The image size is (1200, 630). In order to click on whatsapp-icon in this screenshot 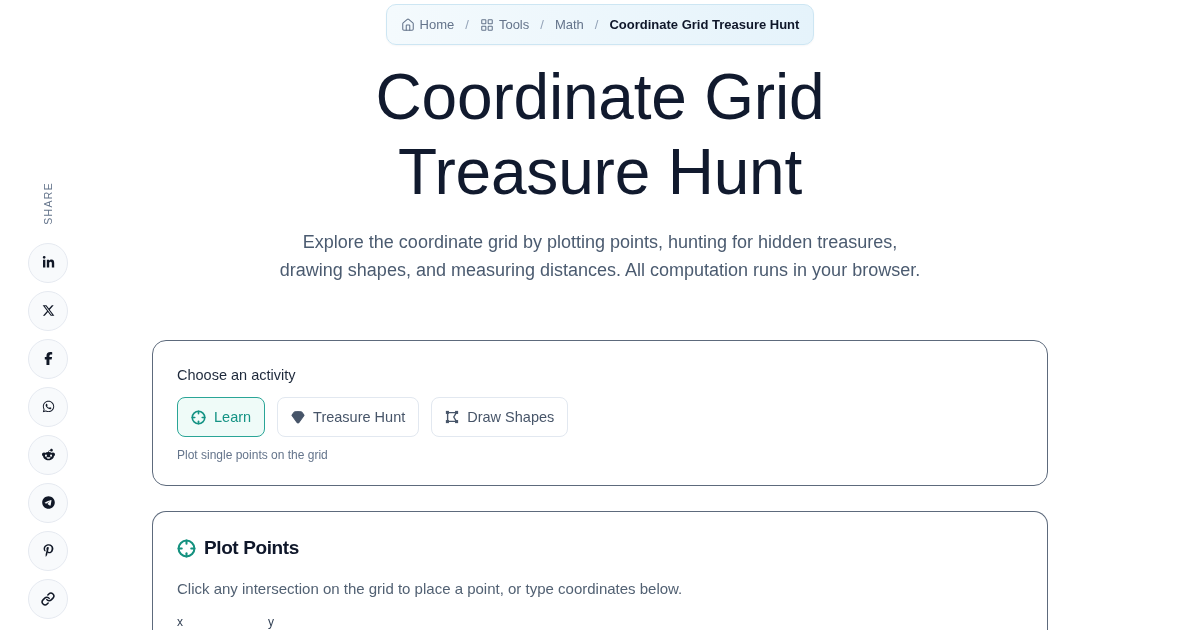, I will do `click(48, 407)`.